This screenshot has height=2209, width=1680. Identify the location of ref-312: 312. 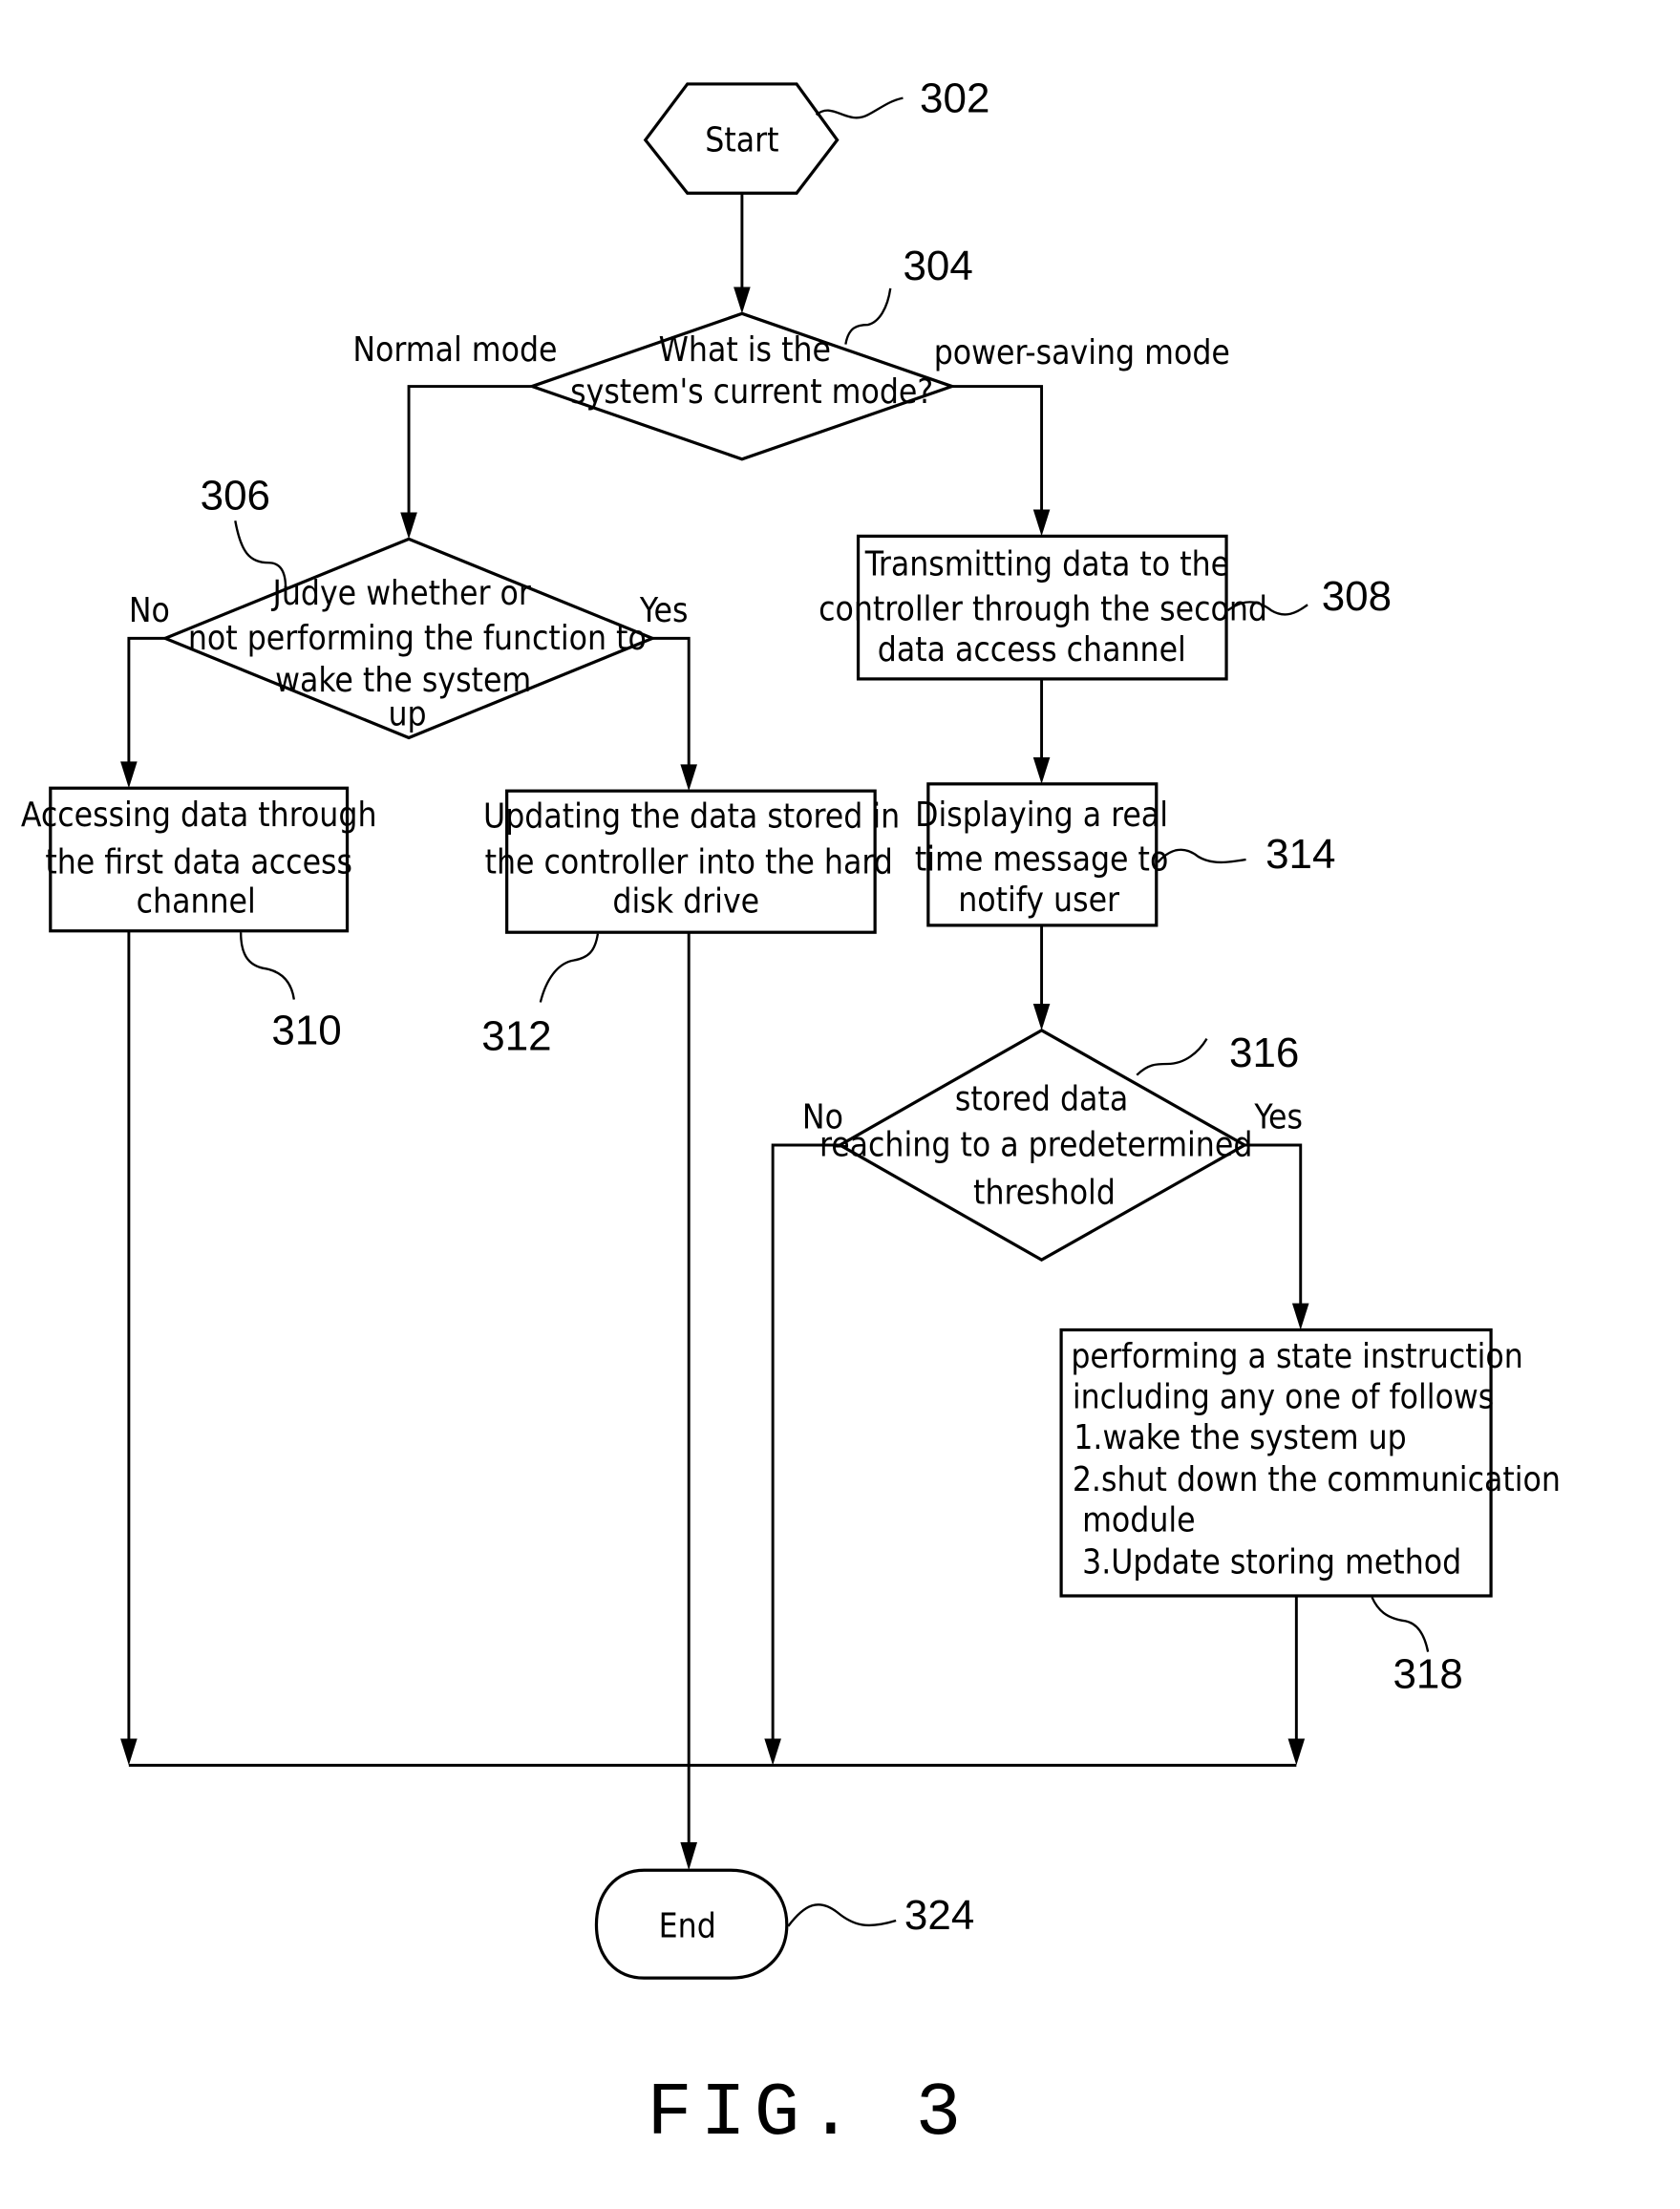
(516, 1035).